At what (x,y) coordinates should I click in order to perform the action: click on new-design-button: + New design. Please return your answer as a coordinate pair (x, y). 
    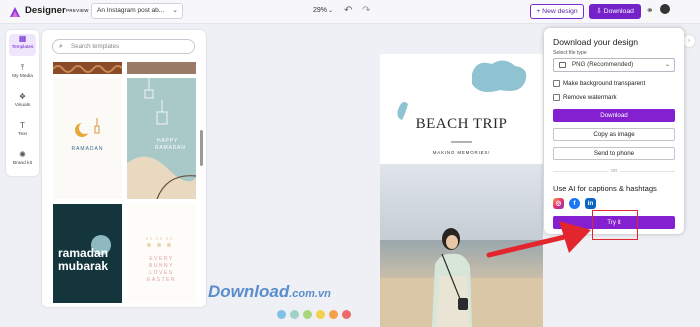
    Looking at the image, I should click on (557, 11).